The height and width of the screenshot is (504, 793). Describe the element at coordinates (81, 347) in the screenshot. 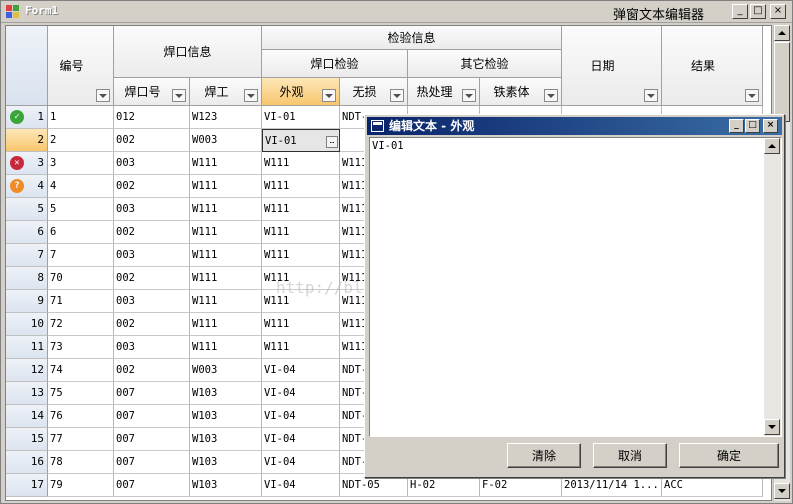

I see `cell-number: 73` at that location.